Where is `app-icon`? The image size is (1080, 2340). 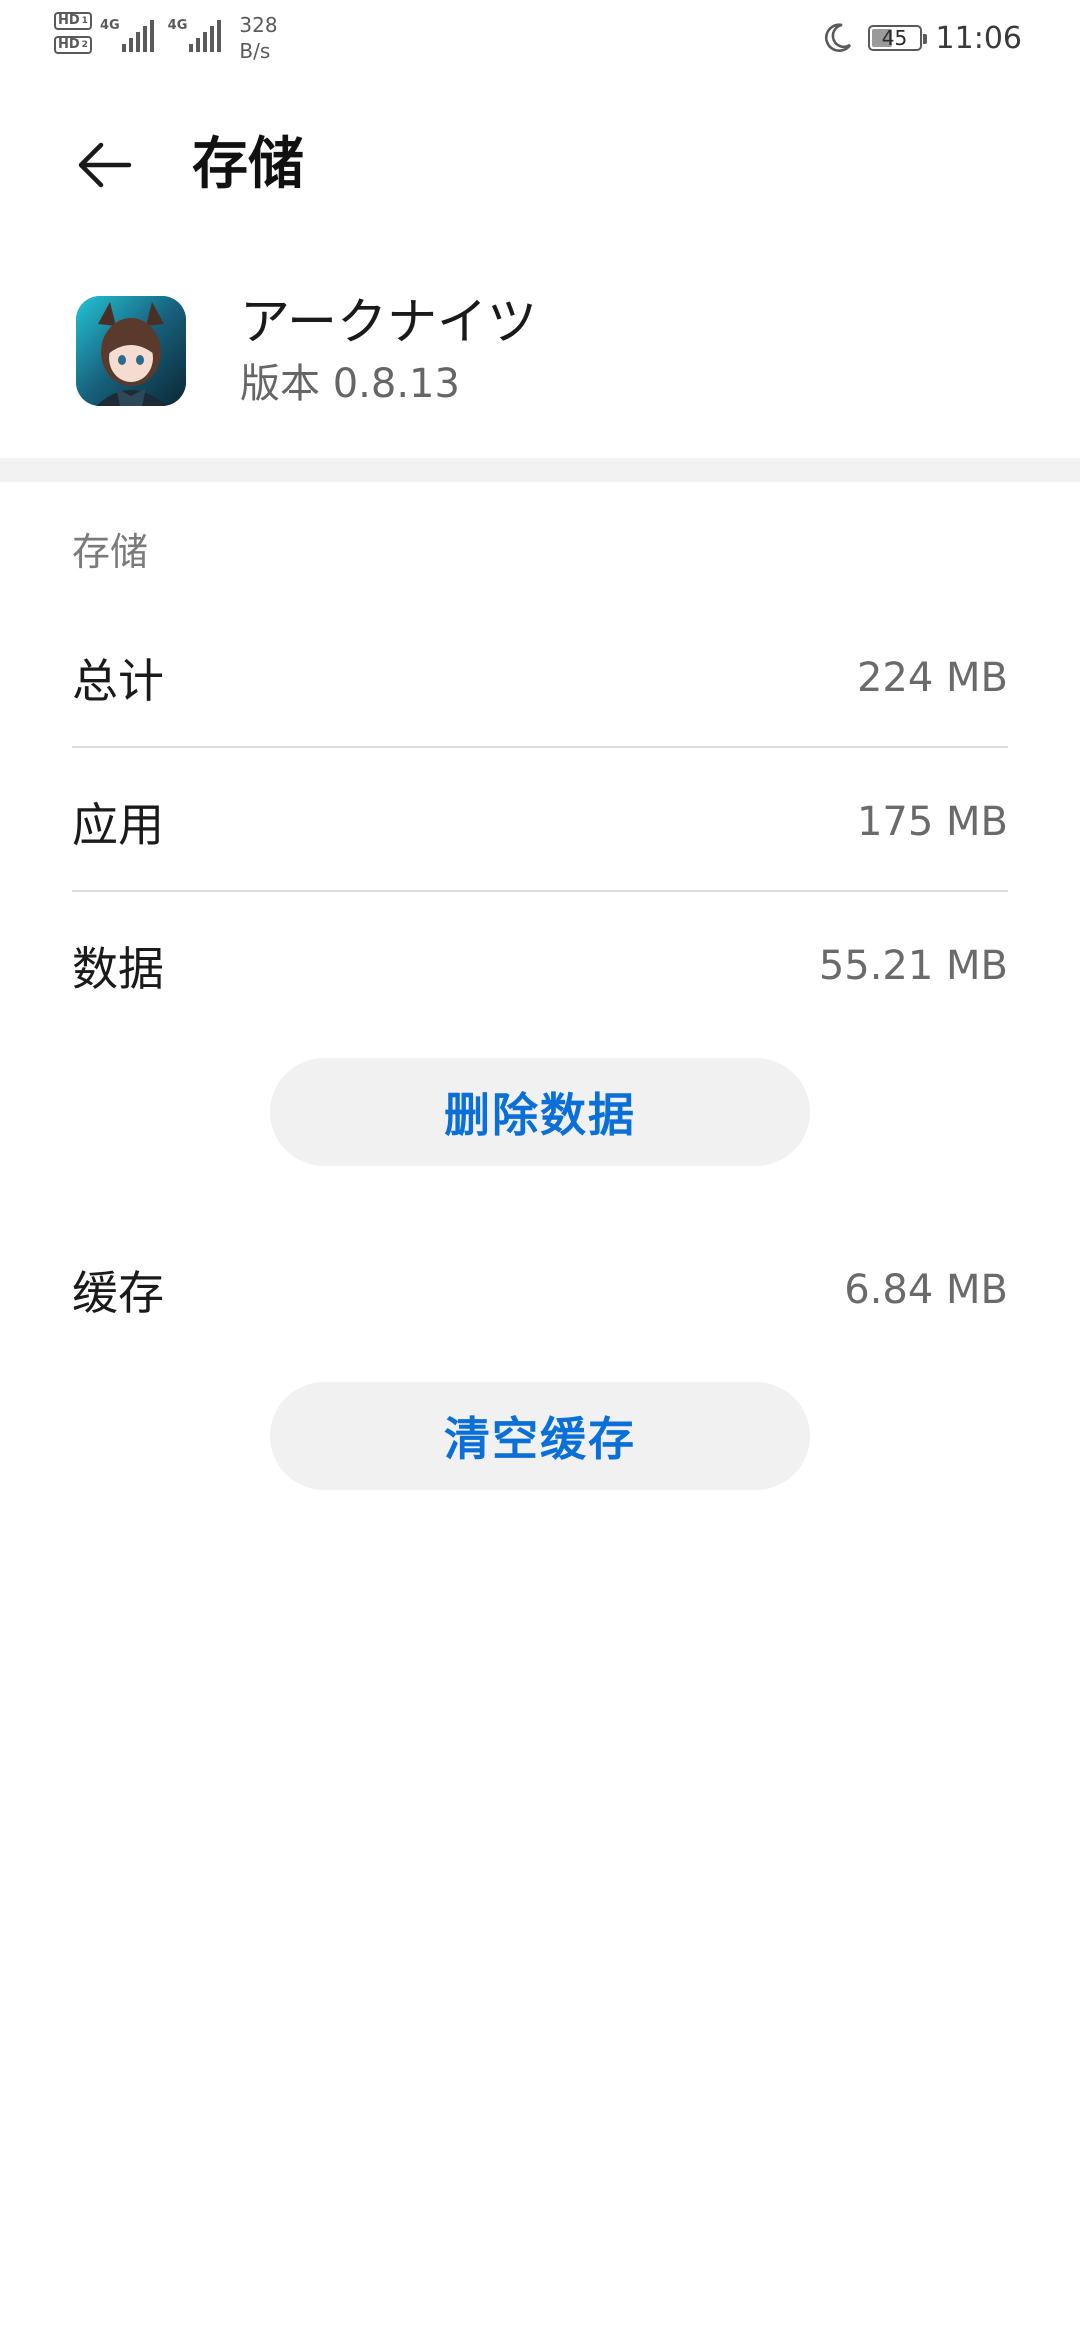
app-icon is located at coordinates (131, 351).